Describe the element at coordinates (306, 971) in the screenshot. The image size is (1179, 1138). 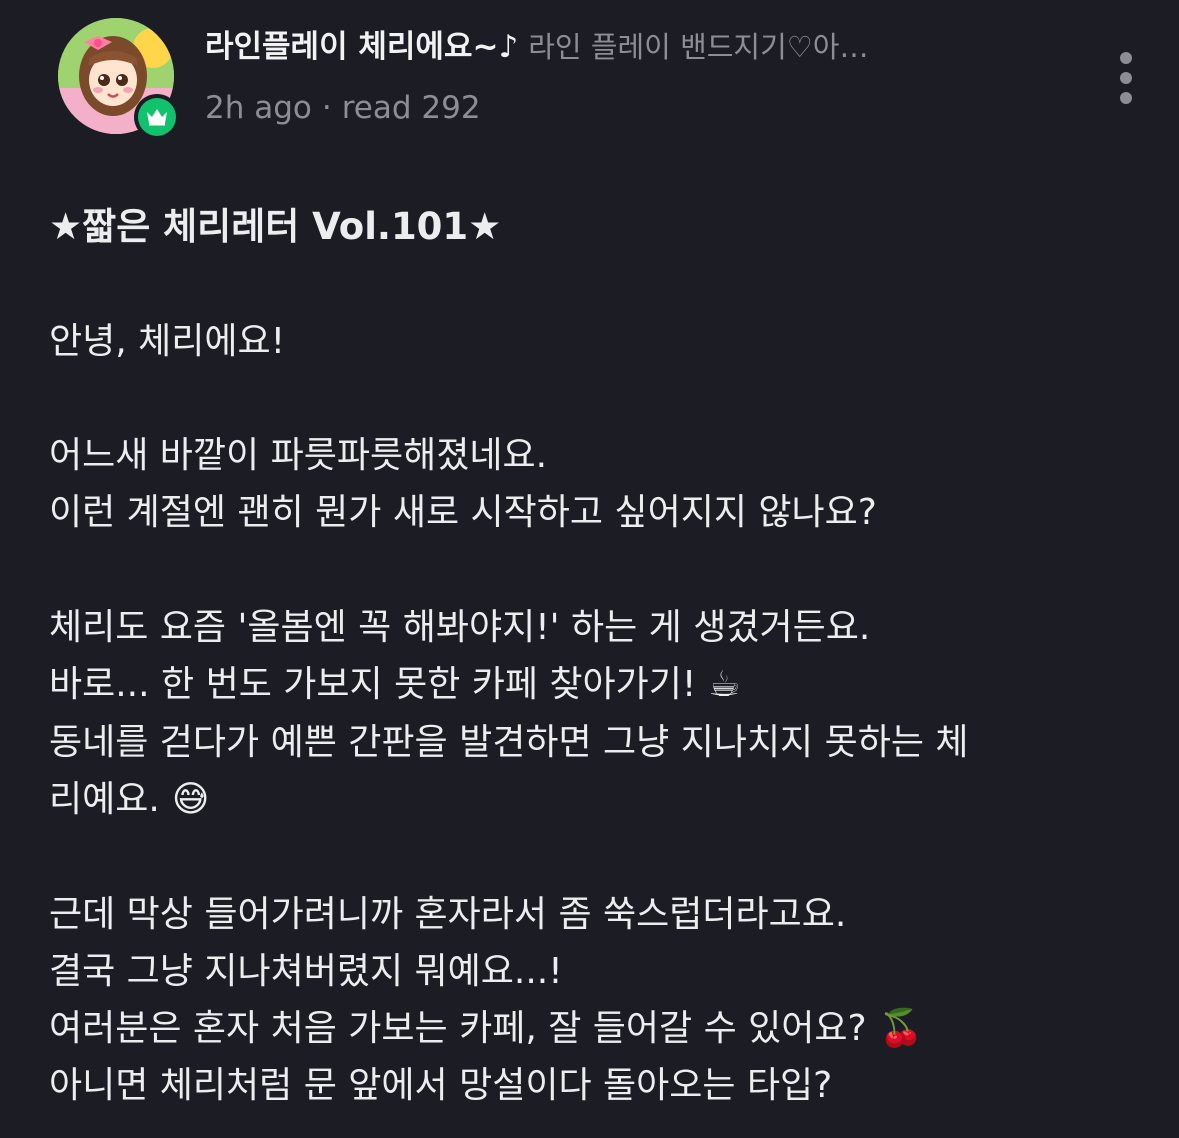
I see `body-line: 결국 그냥 지나쳐버렸지 뭐예요...!` at that location.